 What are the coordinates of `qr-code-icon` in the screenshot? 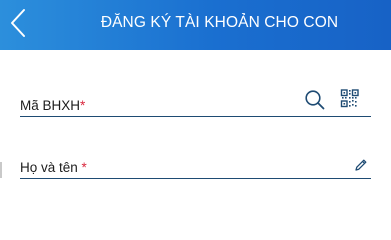 It's located at (349, 98).